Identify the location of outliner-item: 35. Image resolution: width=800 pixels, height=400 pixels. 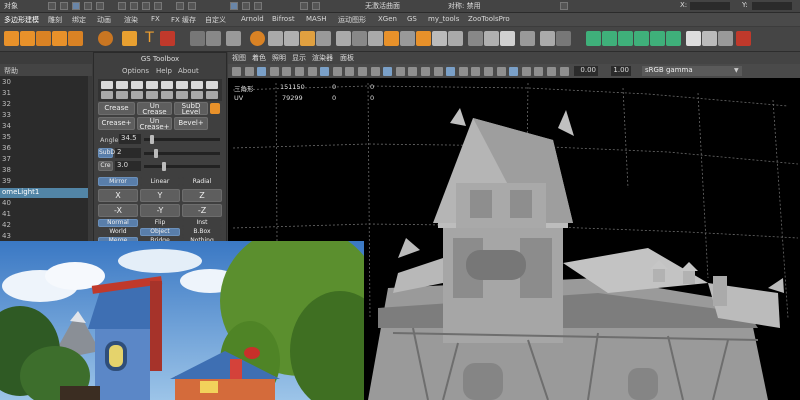
(44, 138).